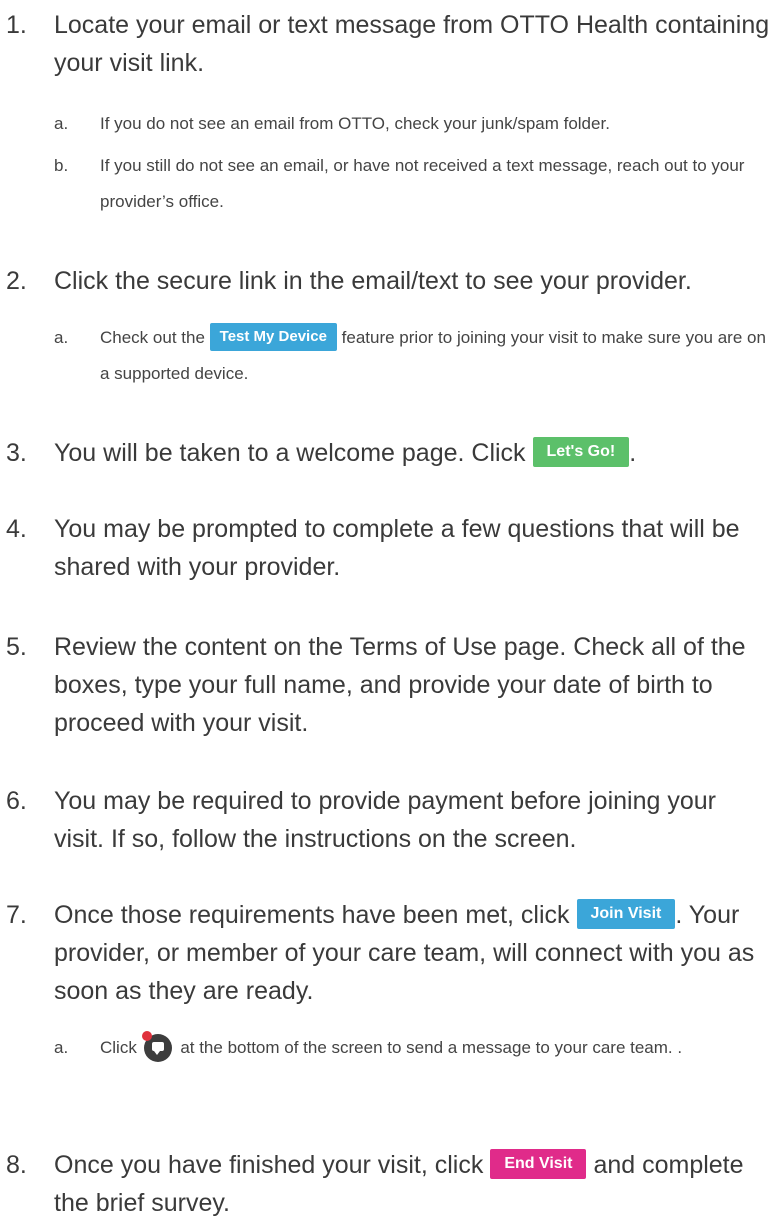 The width and height of the screenshot is (776, 1222). Describe the element at coordinates (118, 1047) in the screenshot. I see `sub-text-before: Click` at that location.